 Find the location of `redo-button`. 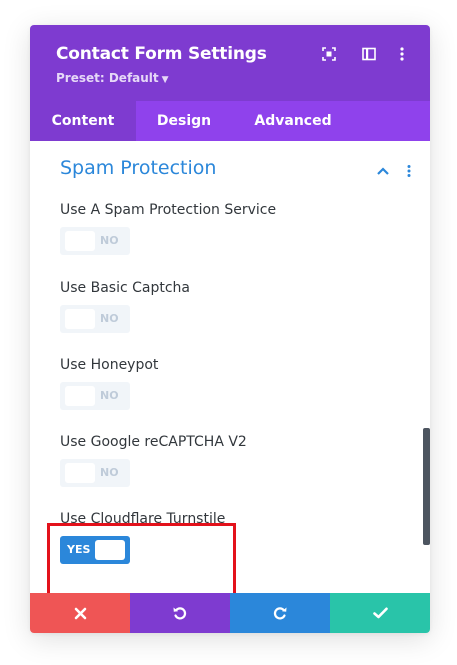

redo-button is located at coordinates (280, 613).